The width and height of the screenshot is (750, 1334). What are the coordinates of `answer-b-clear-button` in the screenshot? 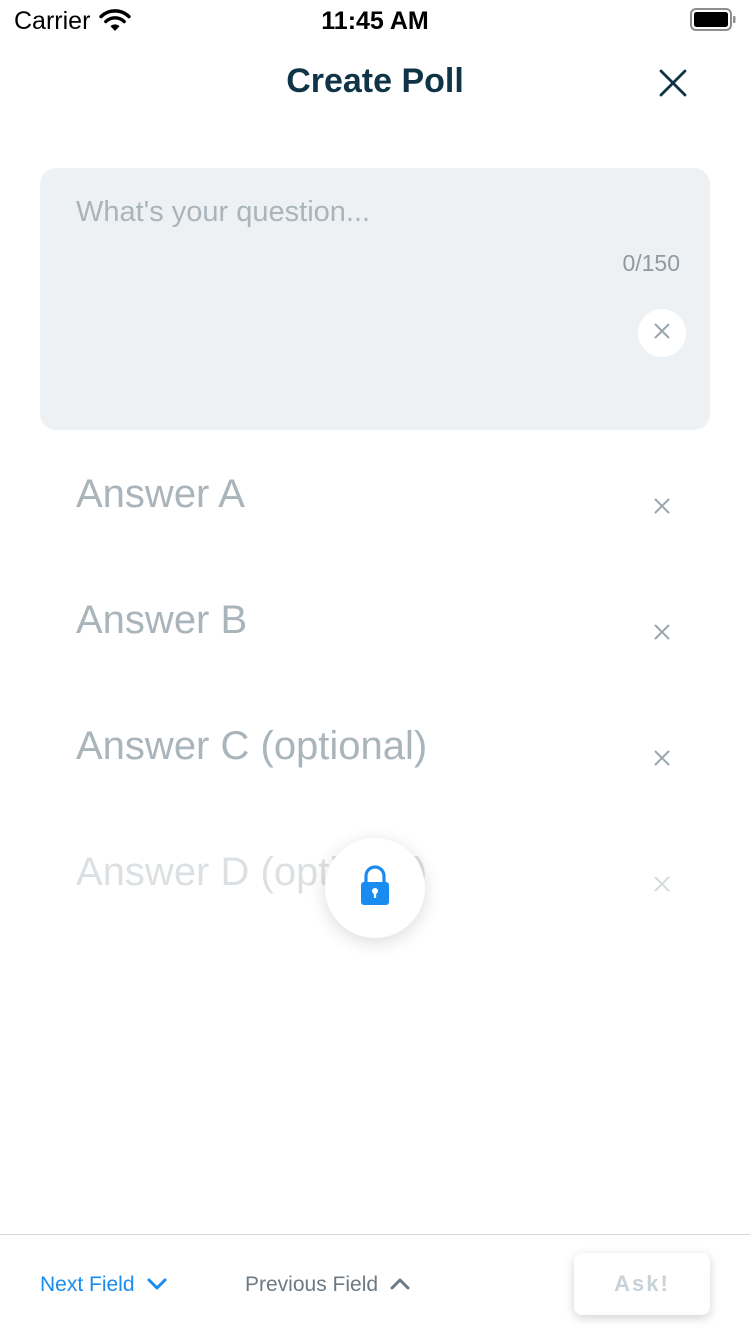 It's located at (662, 634).